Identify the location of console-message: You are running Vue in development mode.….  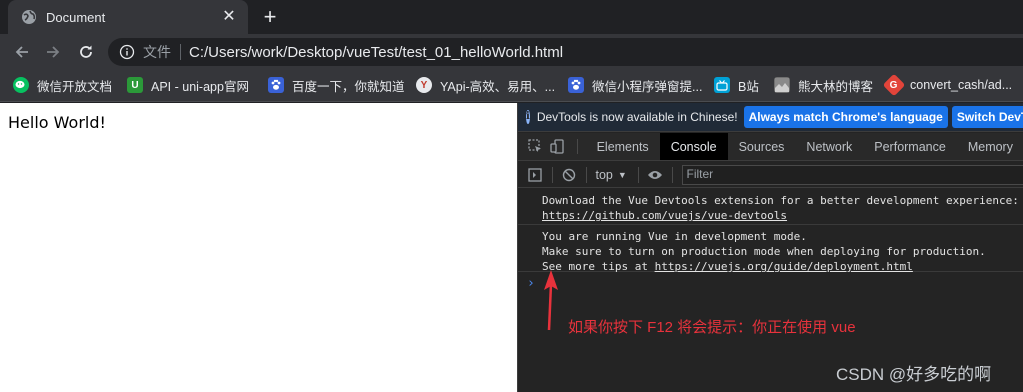
(770, 249).